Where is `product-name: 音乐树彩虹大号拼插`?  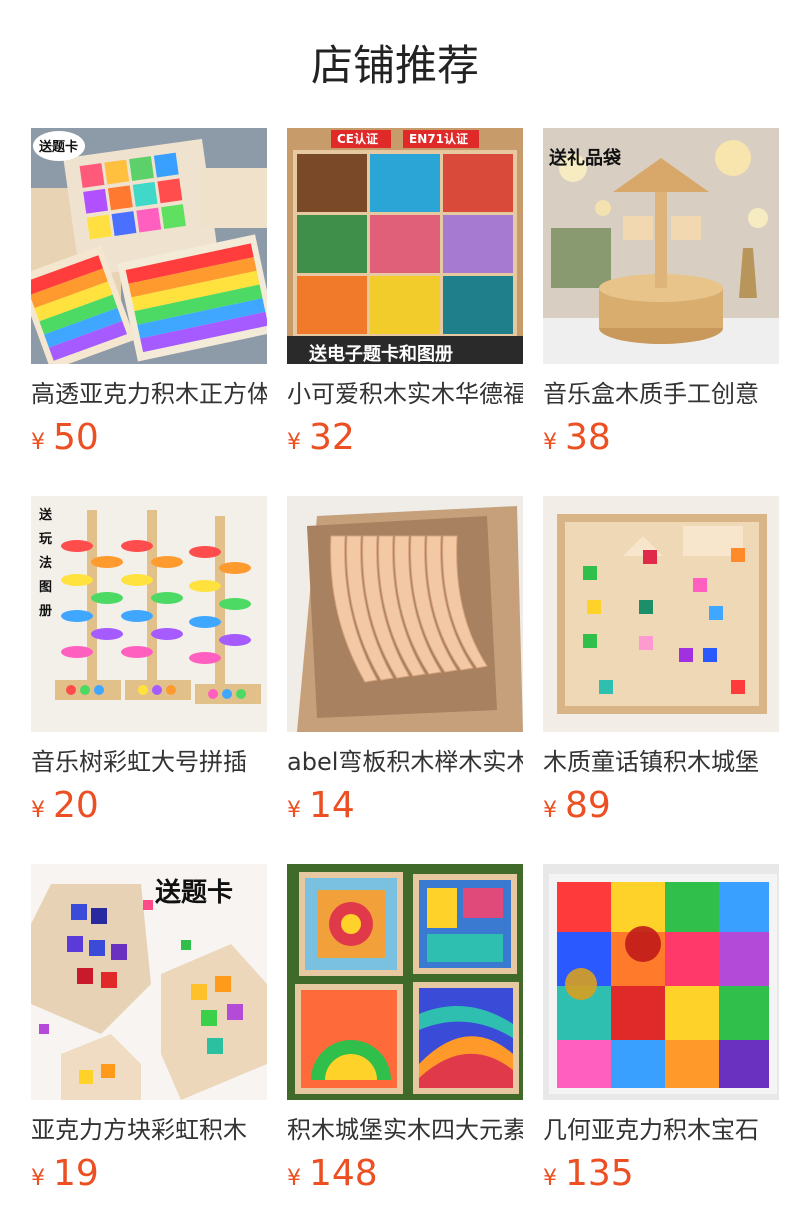 product-name: 音乐树彩虹大号拼插 is located at coordinates (149, 762).